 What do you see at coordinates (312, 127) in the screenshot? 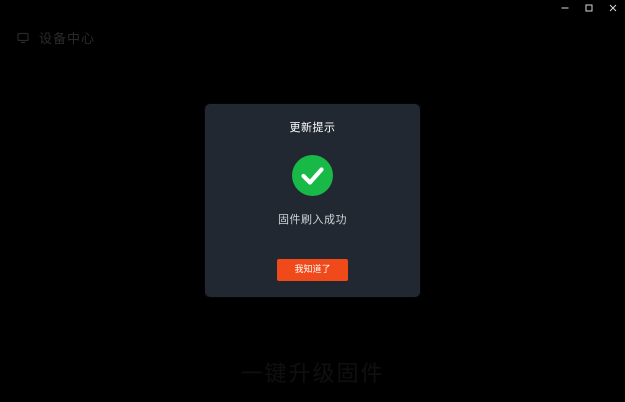
I see `dialog-title: 更新提示` at bounding box center [312, 127].